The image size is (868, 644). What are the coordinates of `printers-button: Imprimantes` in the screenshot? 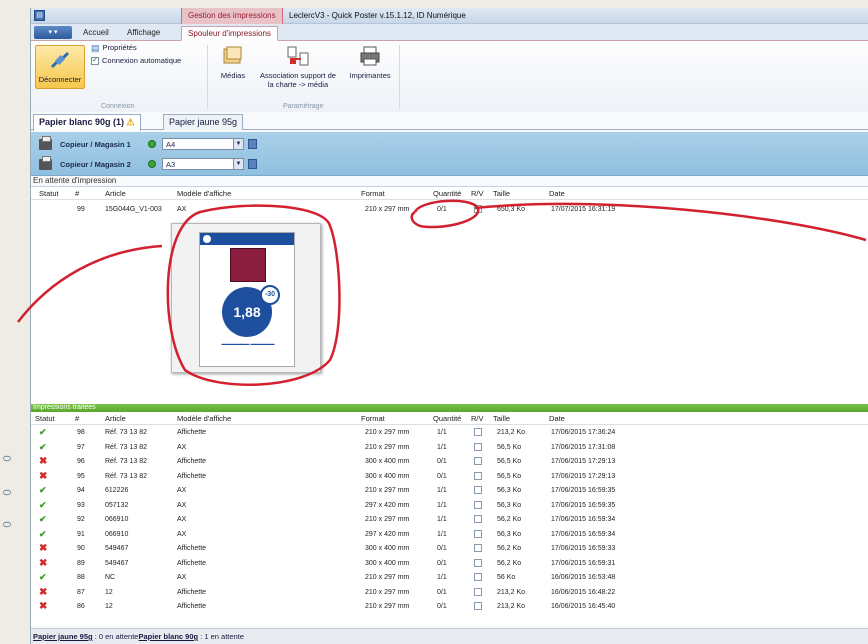 It's located at (370, 62).